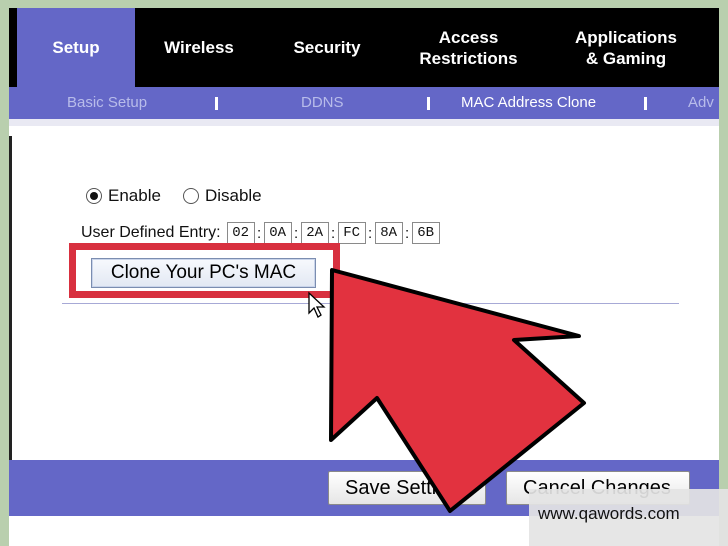 The height and width of the screenshot is (546, 728). I want to click on subtab-ddns: DDNS, so click(322, 103).